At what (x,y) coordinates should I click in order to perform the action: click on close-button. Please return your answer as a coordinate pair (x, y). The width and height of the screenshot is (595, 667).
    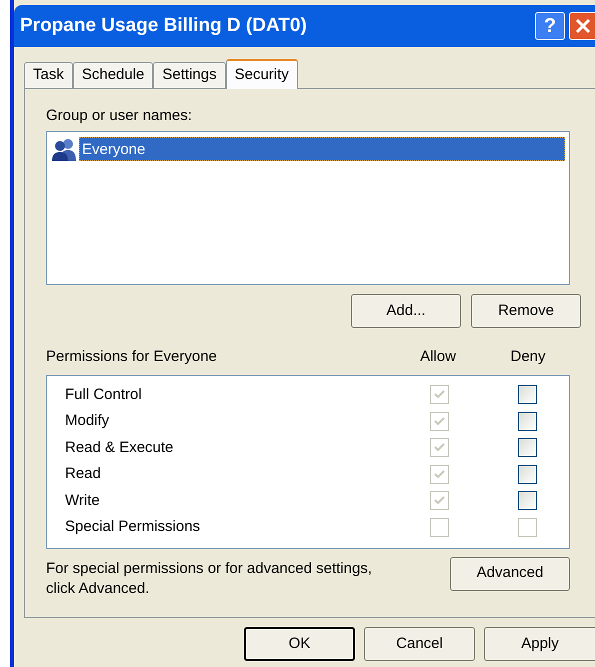
    Looking at the image, I should click on (582, 26).